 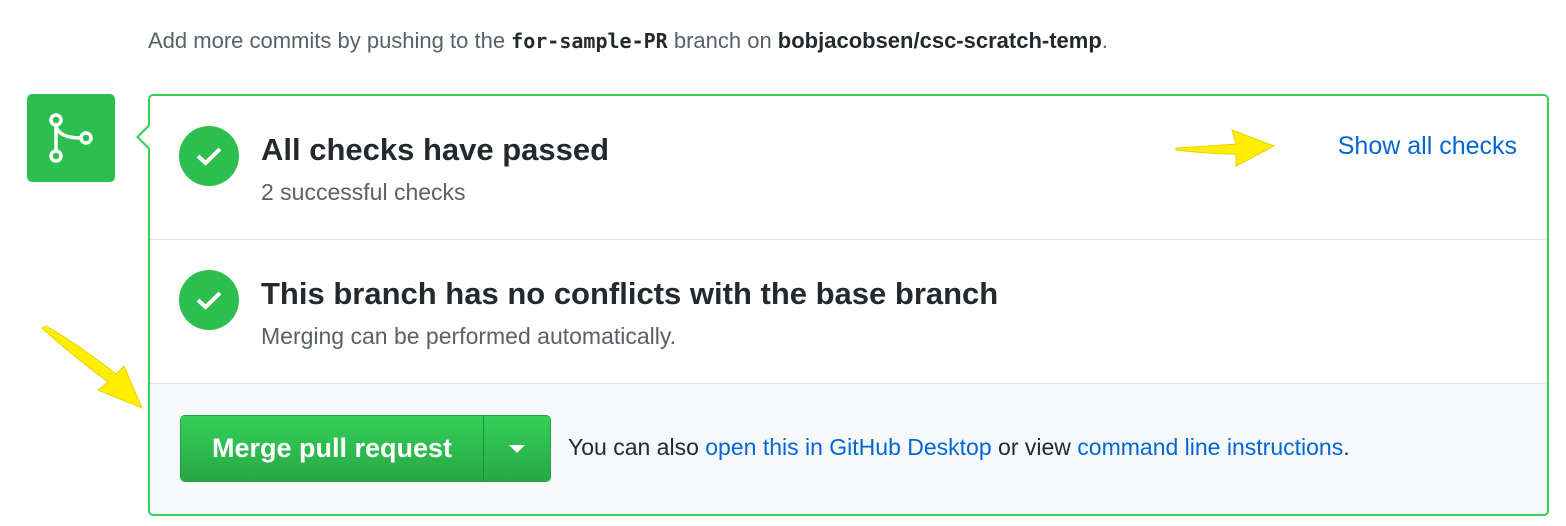 I want to click on merge-options-dropdown, so click(x=517, y=448).